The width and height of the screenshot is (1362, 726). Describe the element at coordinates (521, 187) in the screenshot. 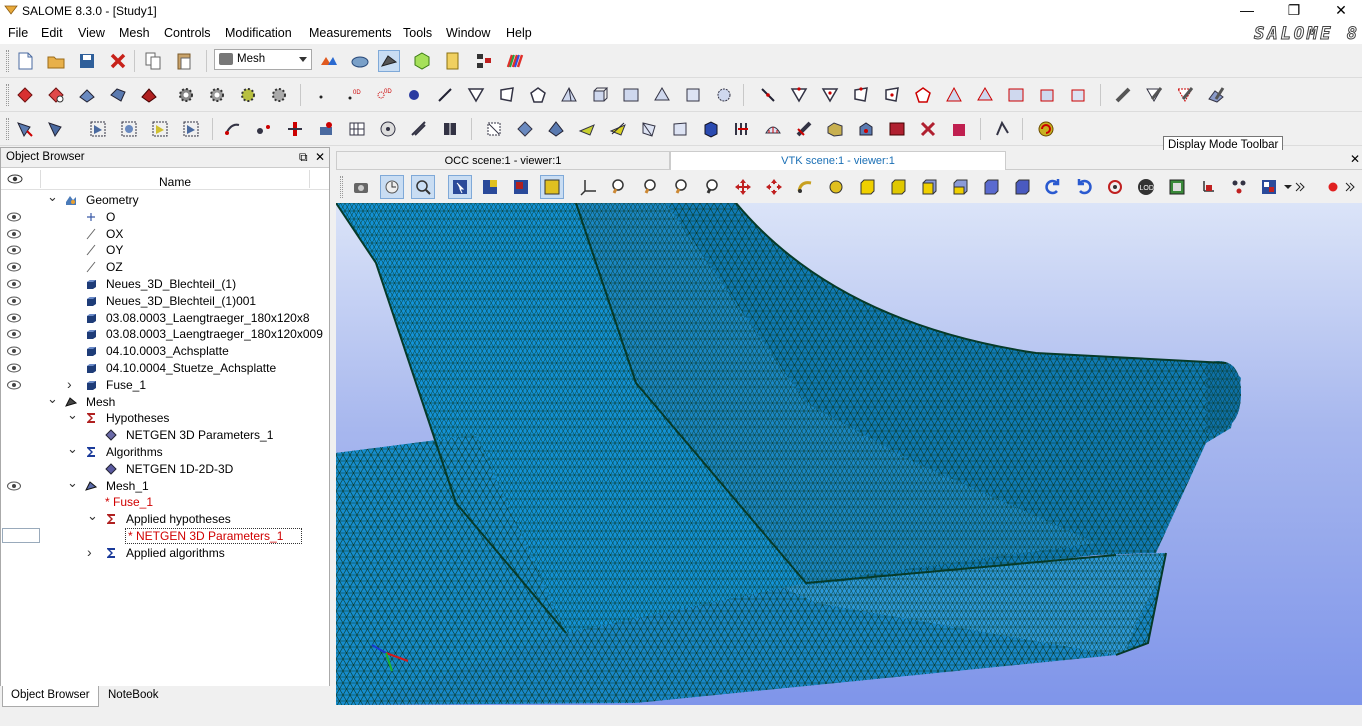

I see `select-edge-icon` at that location.